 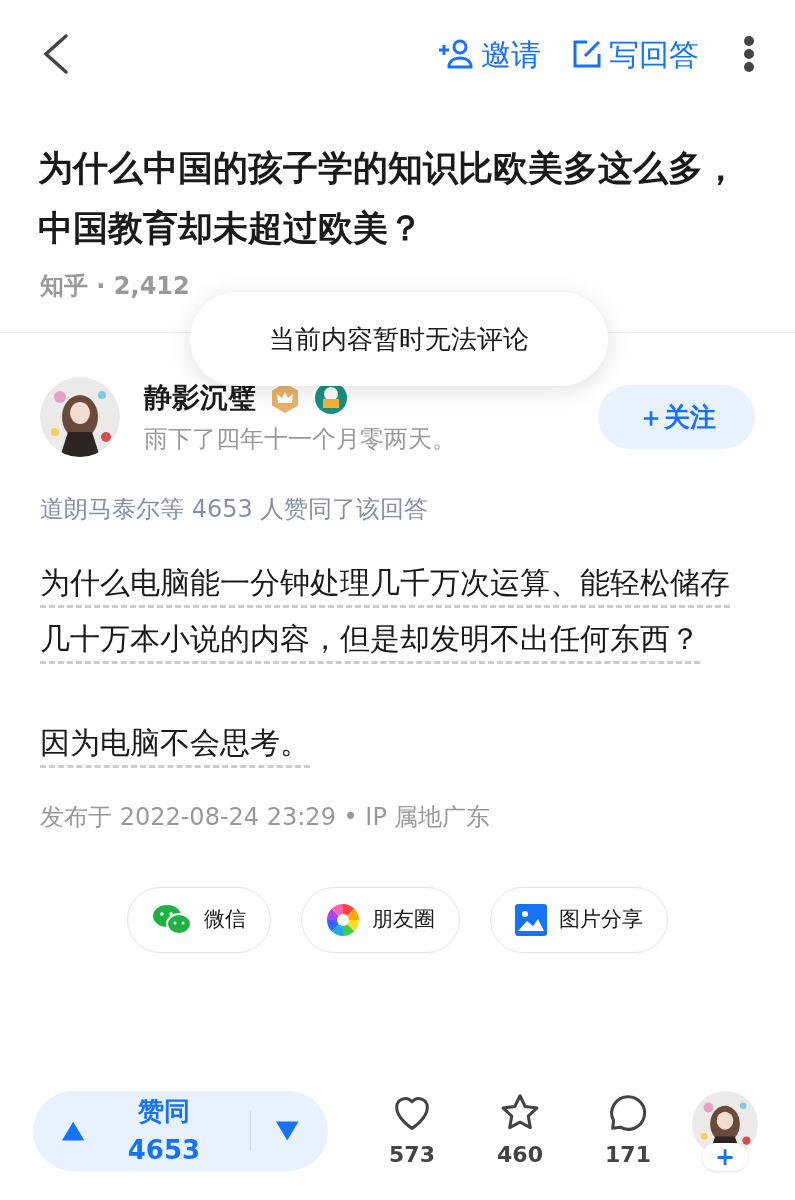 What do you see at coordinates (385, 611) in the screenshot?
I see `answer-paragraph: 为什么电脑能一分钟处理几千万次运算、能轻松储存几十万本小说的内容，但是却发明不出任何东西？` at bounding box center [385, 611].